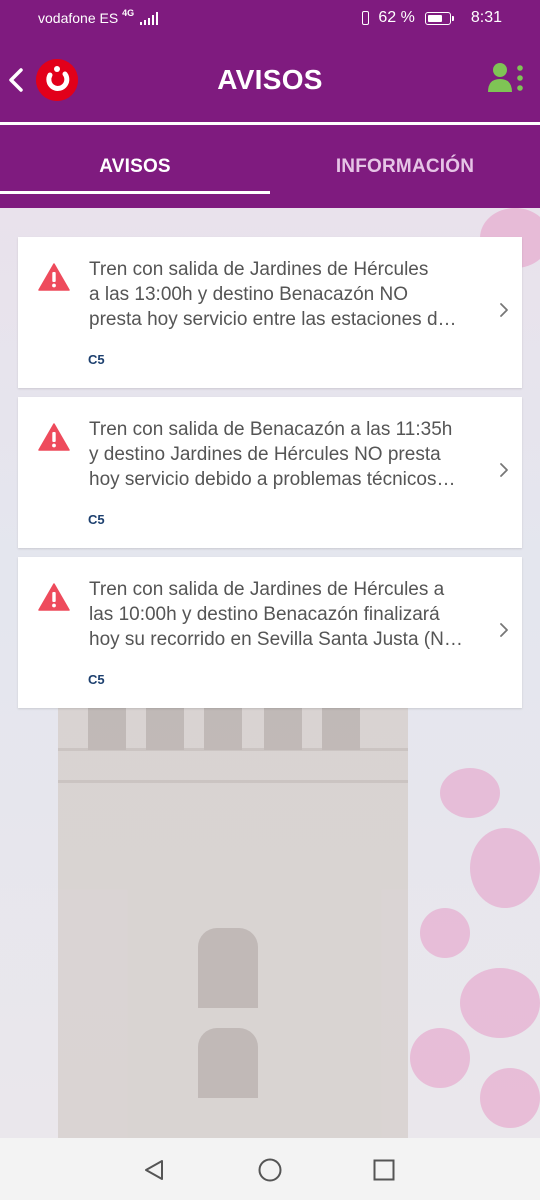 This screenshot has height=1200, width=540. What do you see at coordinates (265, 454) in the screenshot?
I see `notice-line: y destino Jardines de Hércules NO presta` at bounding box center [265, 454].